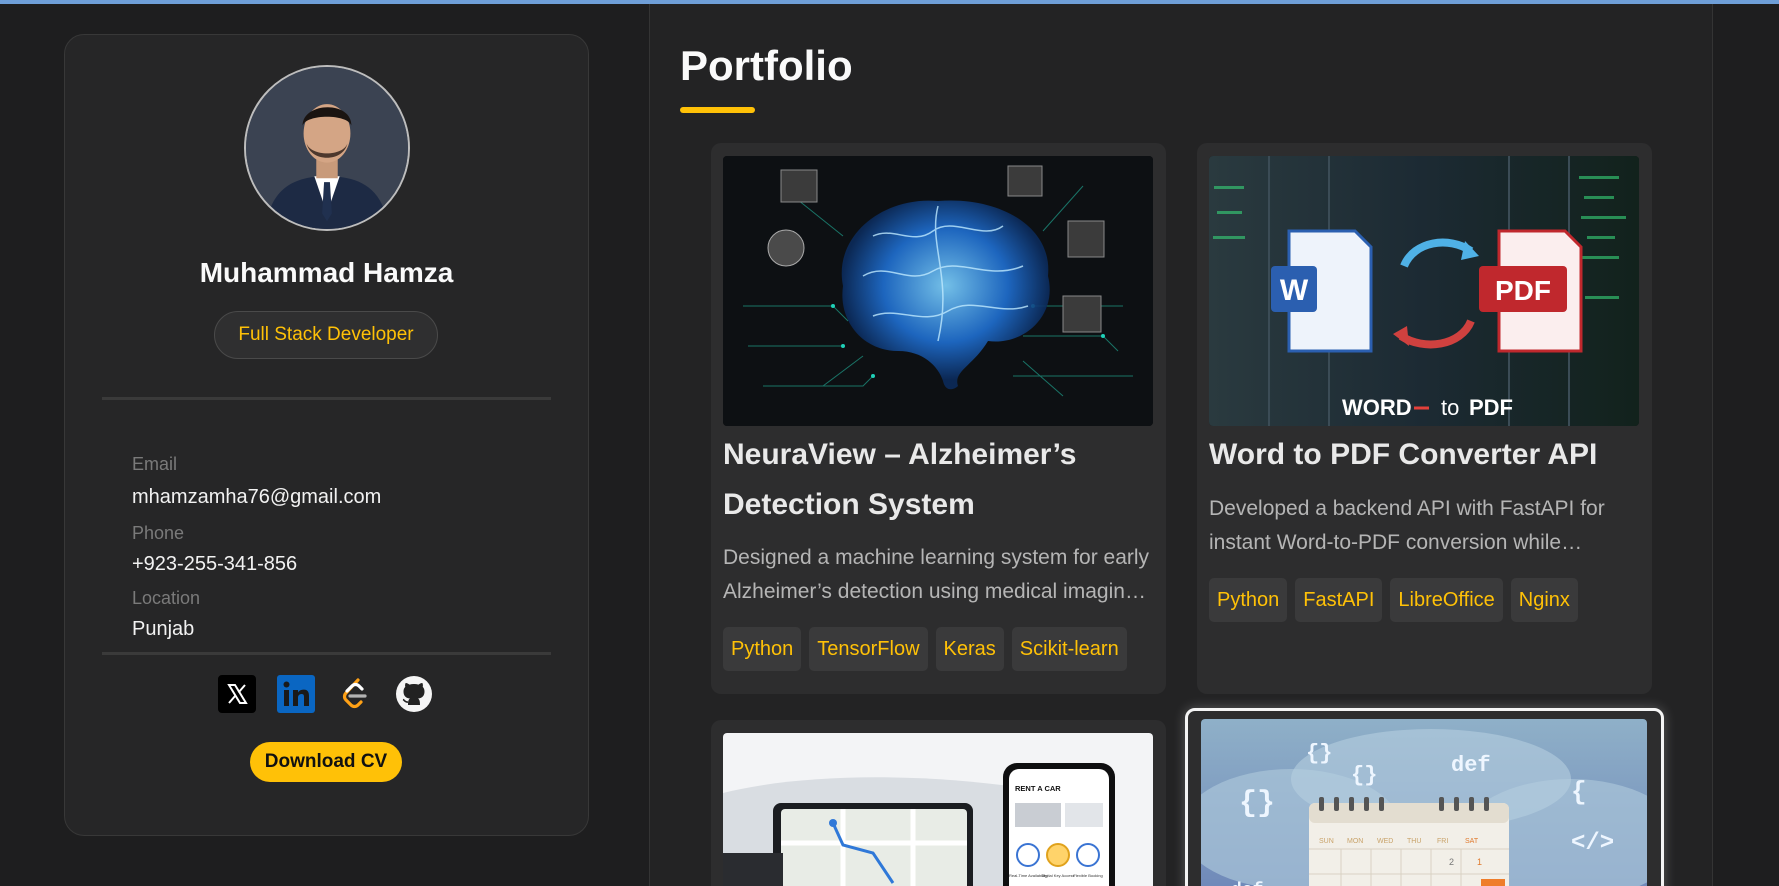 The width and height of the screenshot is (1779, 886). I want to click on title-underline, so click(717, 110).